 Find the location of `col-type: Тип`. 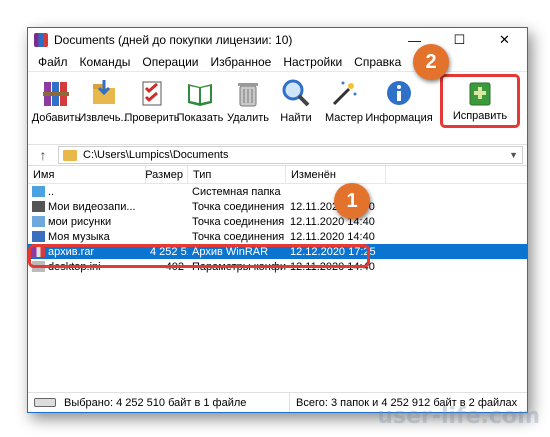

col-type: Тип is located at coordinates (237, 174).